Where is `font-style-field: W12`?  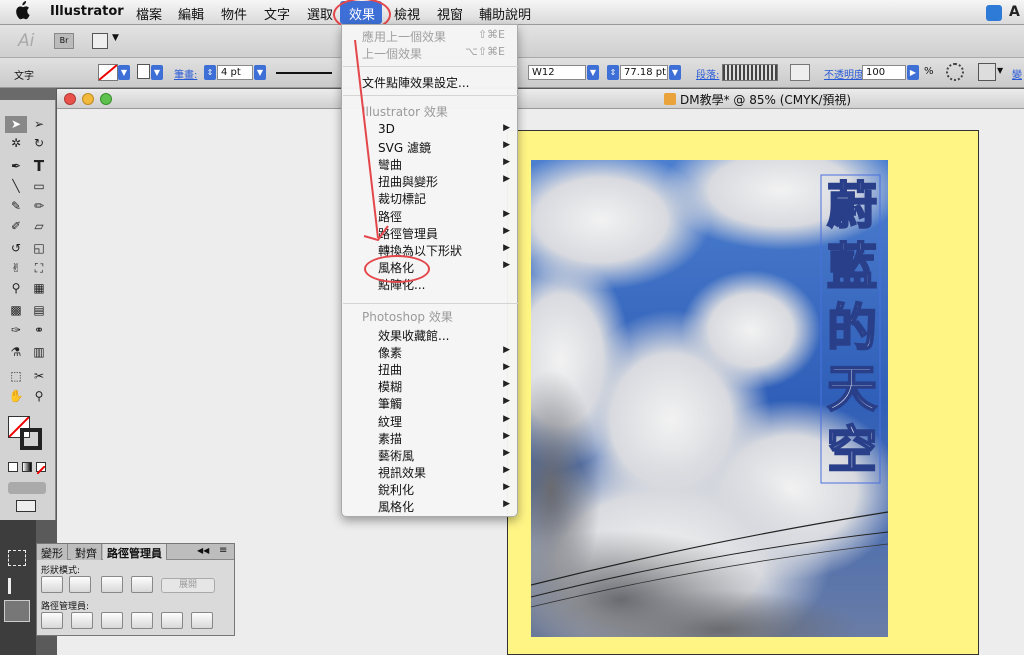 font-style-field: W12 is located at coordinates (557, 72).